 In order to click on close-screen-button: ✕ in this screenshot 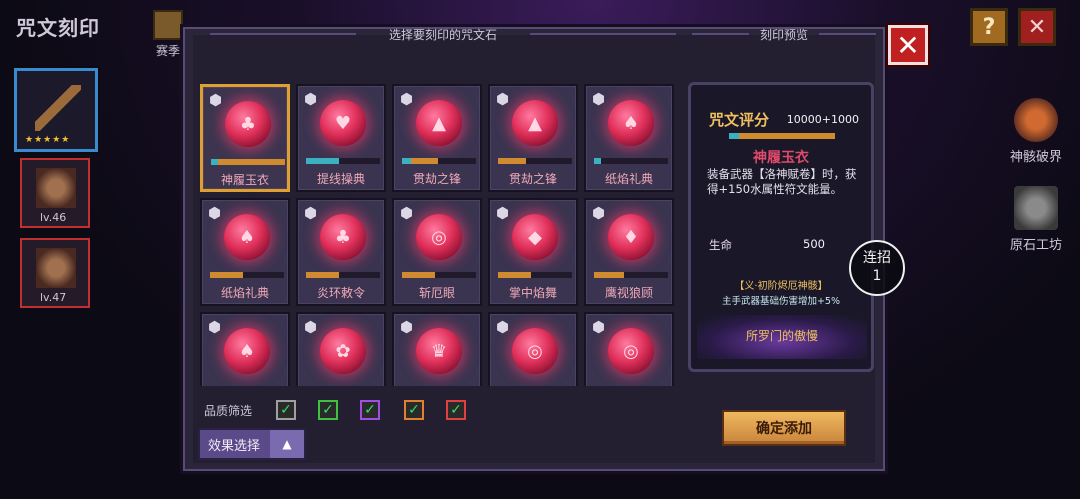, I will do `click(1037, 27)`.